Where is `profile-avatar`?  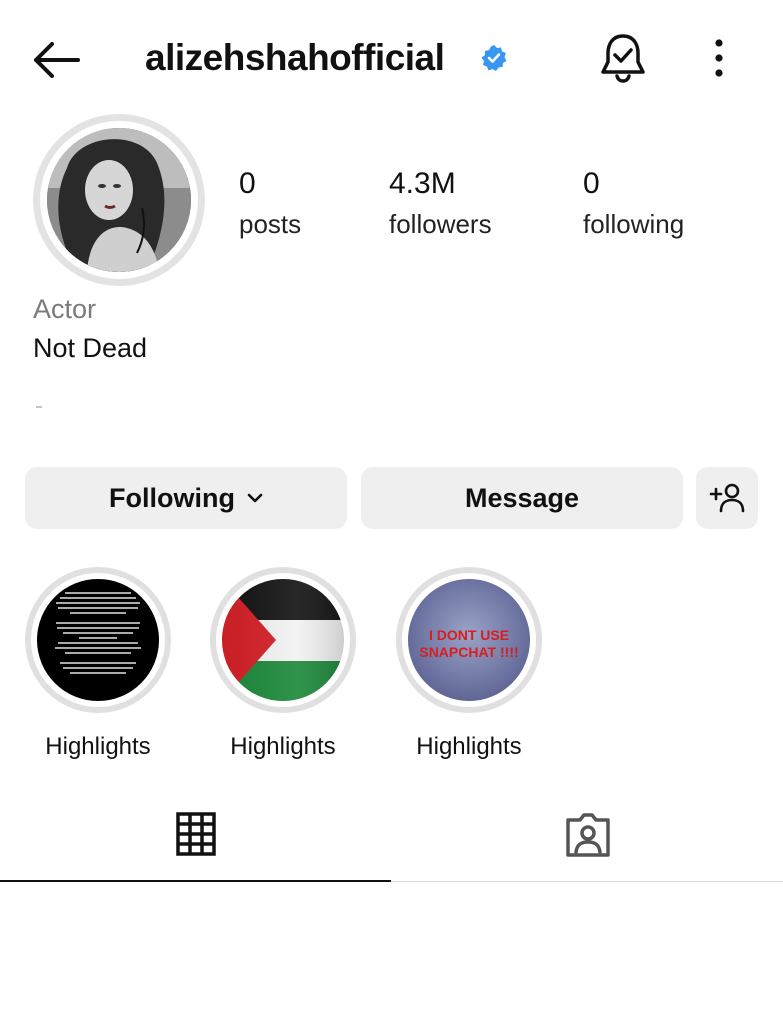
profile-avatar is located at coordinates (119, 200).